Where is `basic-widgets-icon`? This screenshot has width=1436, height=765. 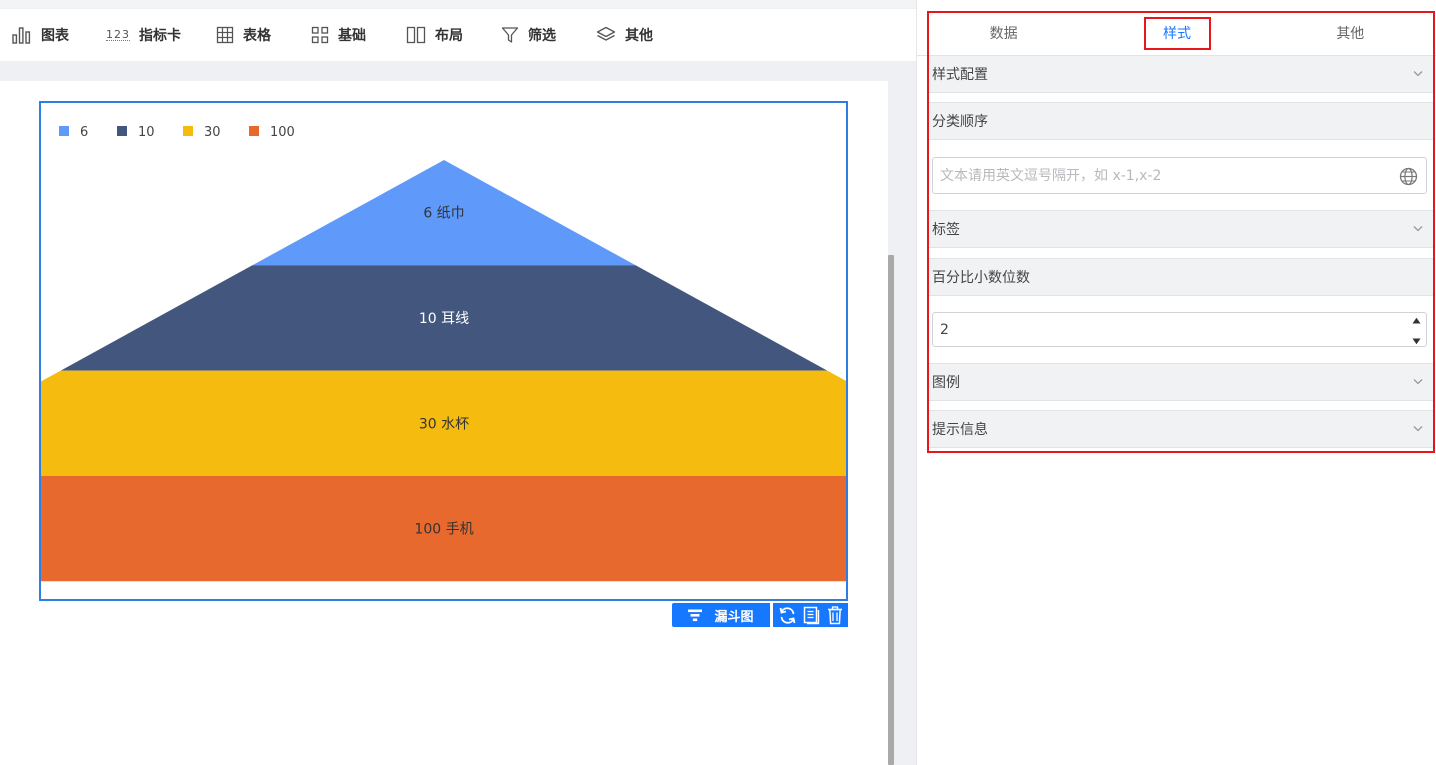
basic-widgets-icon is located at coordinates (320, 35).